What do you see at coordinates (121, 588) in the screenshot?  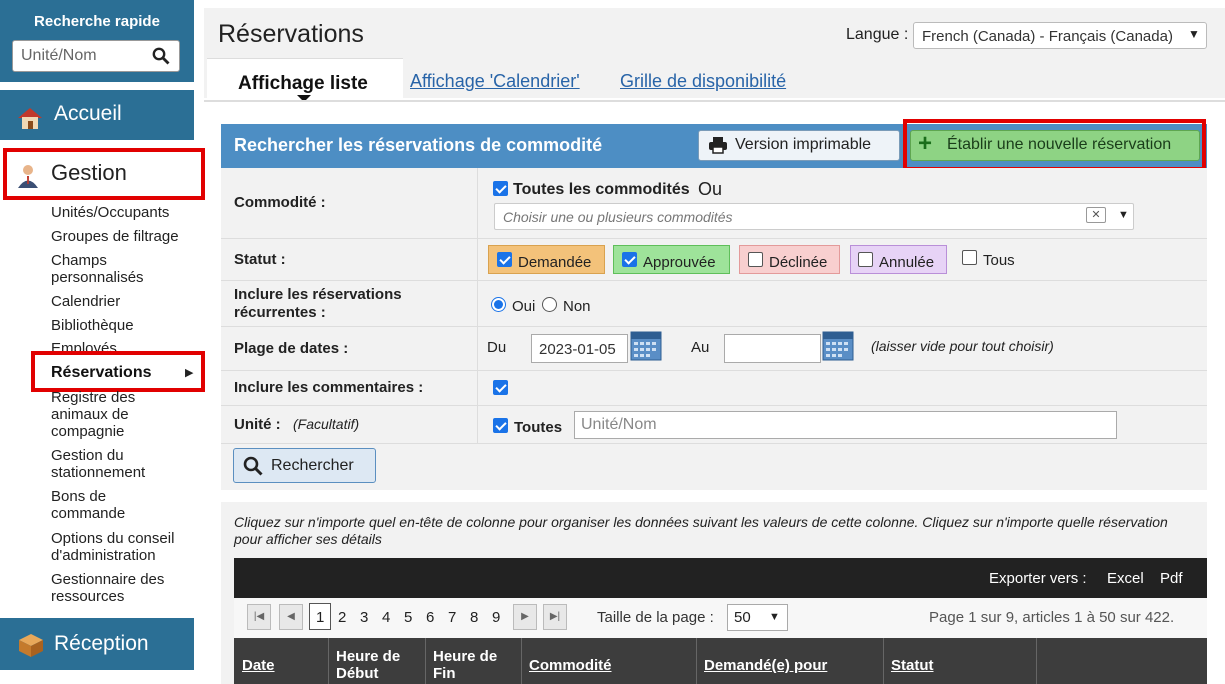 I see `sidebar-item-resource-manager: Gestionnaire des ressources` at bounding box center [121, 588].